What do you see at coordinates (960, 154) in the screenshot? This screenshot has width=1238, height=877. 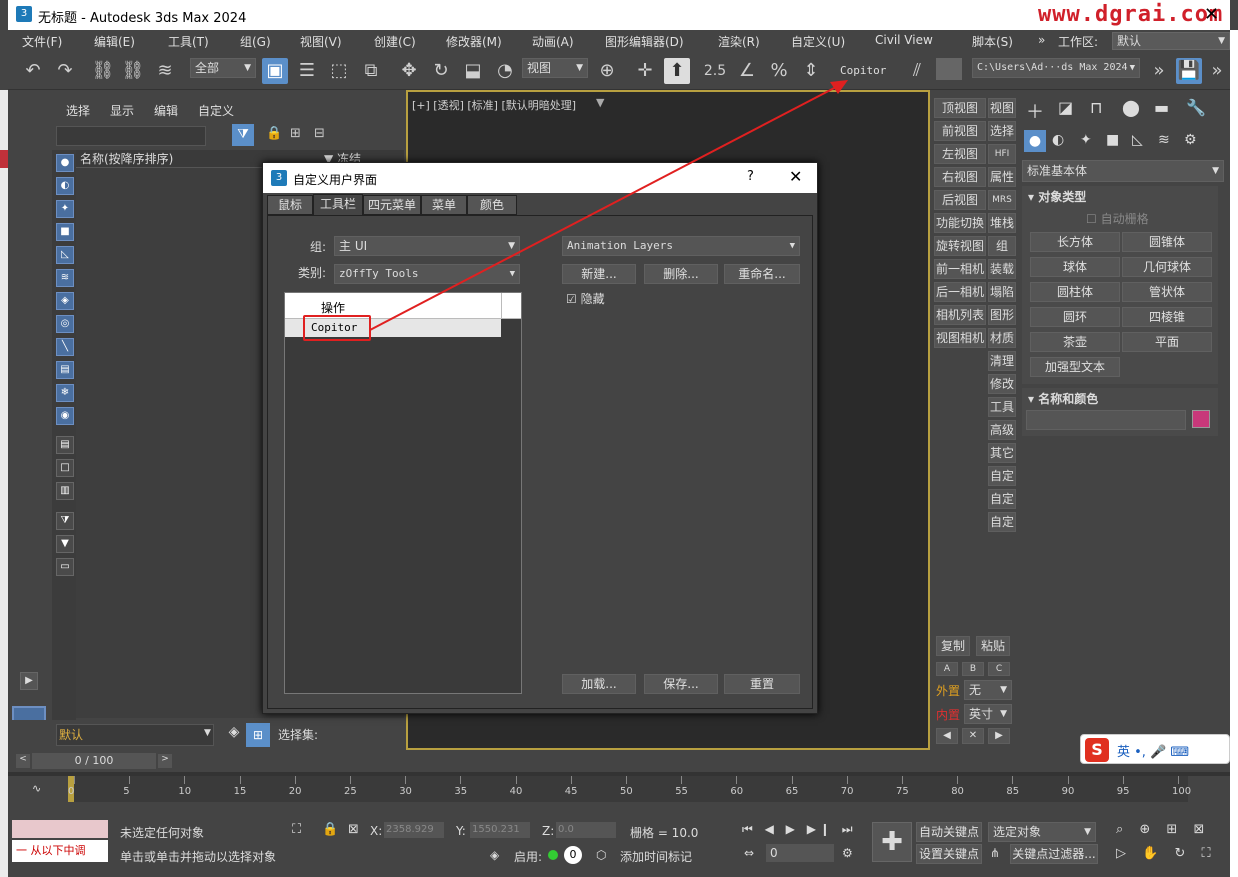 I see `view-btn-left: 左视图` at bounding box center [960, 154].